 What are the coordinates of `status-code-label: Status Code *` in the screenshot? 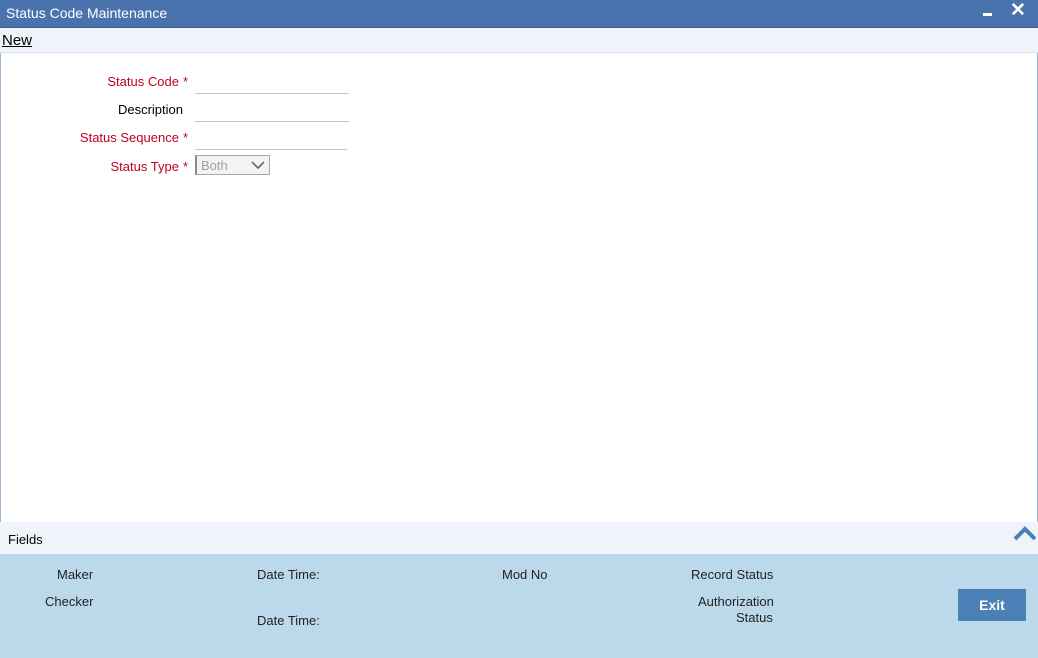 It's located at (147, 81).